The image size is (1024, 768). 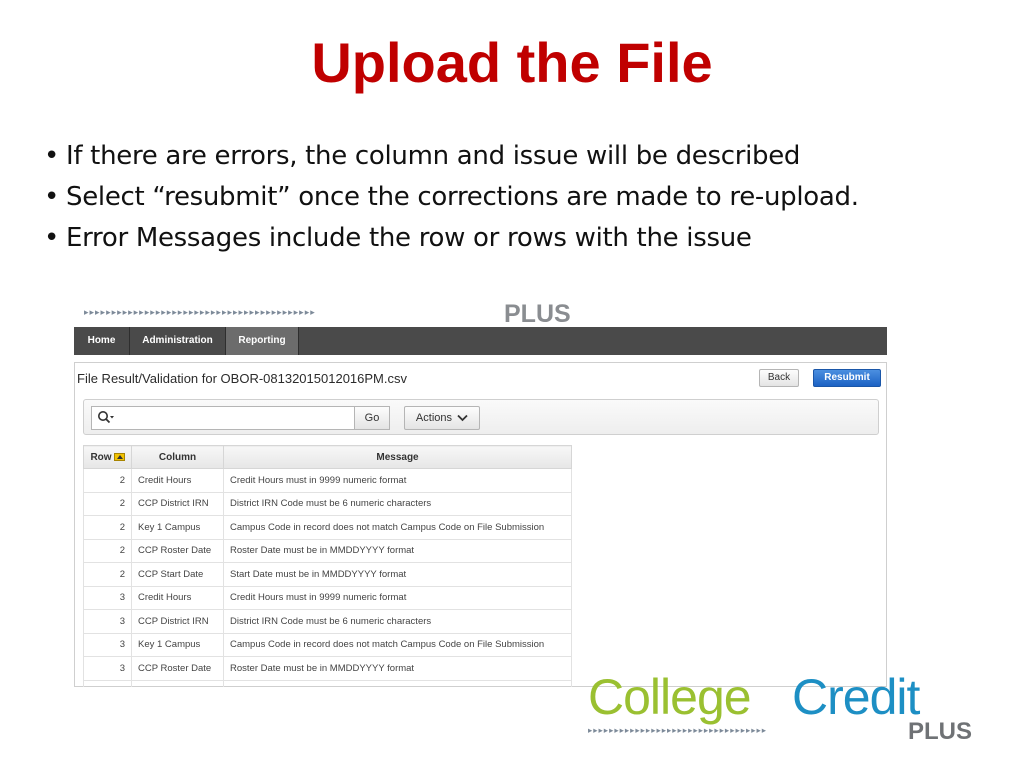 I want to click on table-header-row: Row Column Message, so click(x=327, y=457).